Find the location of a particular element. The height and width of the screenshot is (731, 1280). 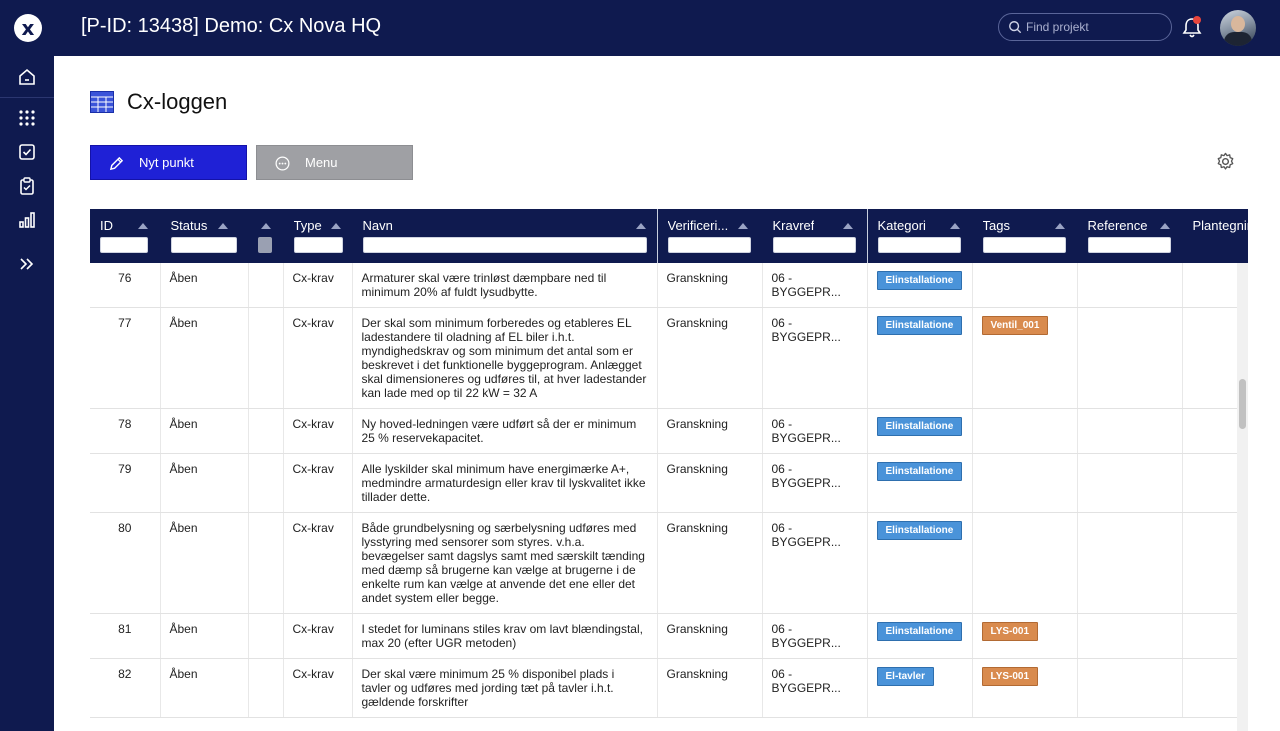

scrollbar-thumb is located at coordinates (1242, 404).